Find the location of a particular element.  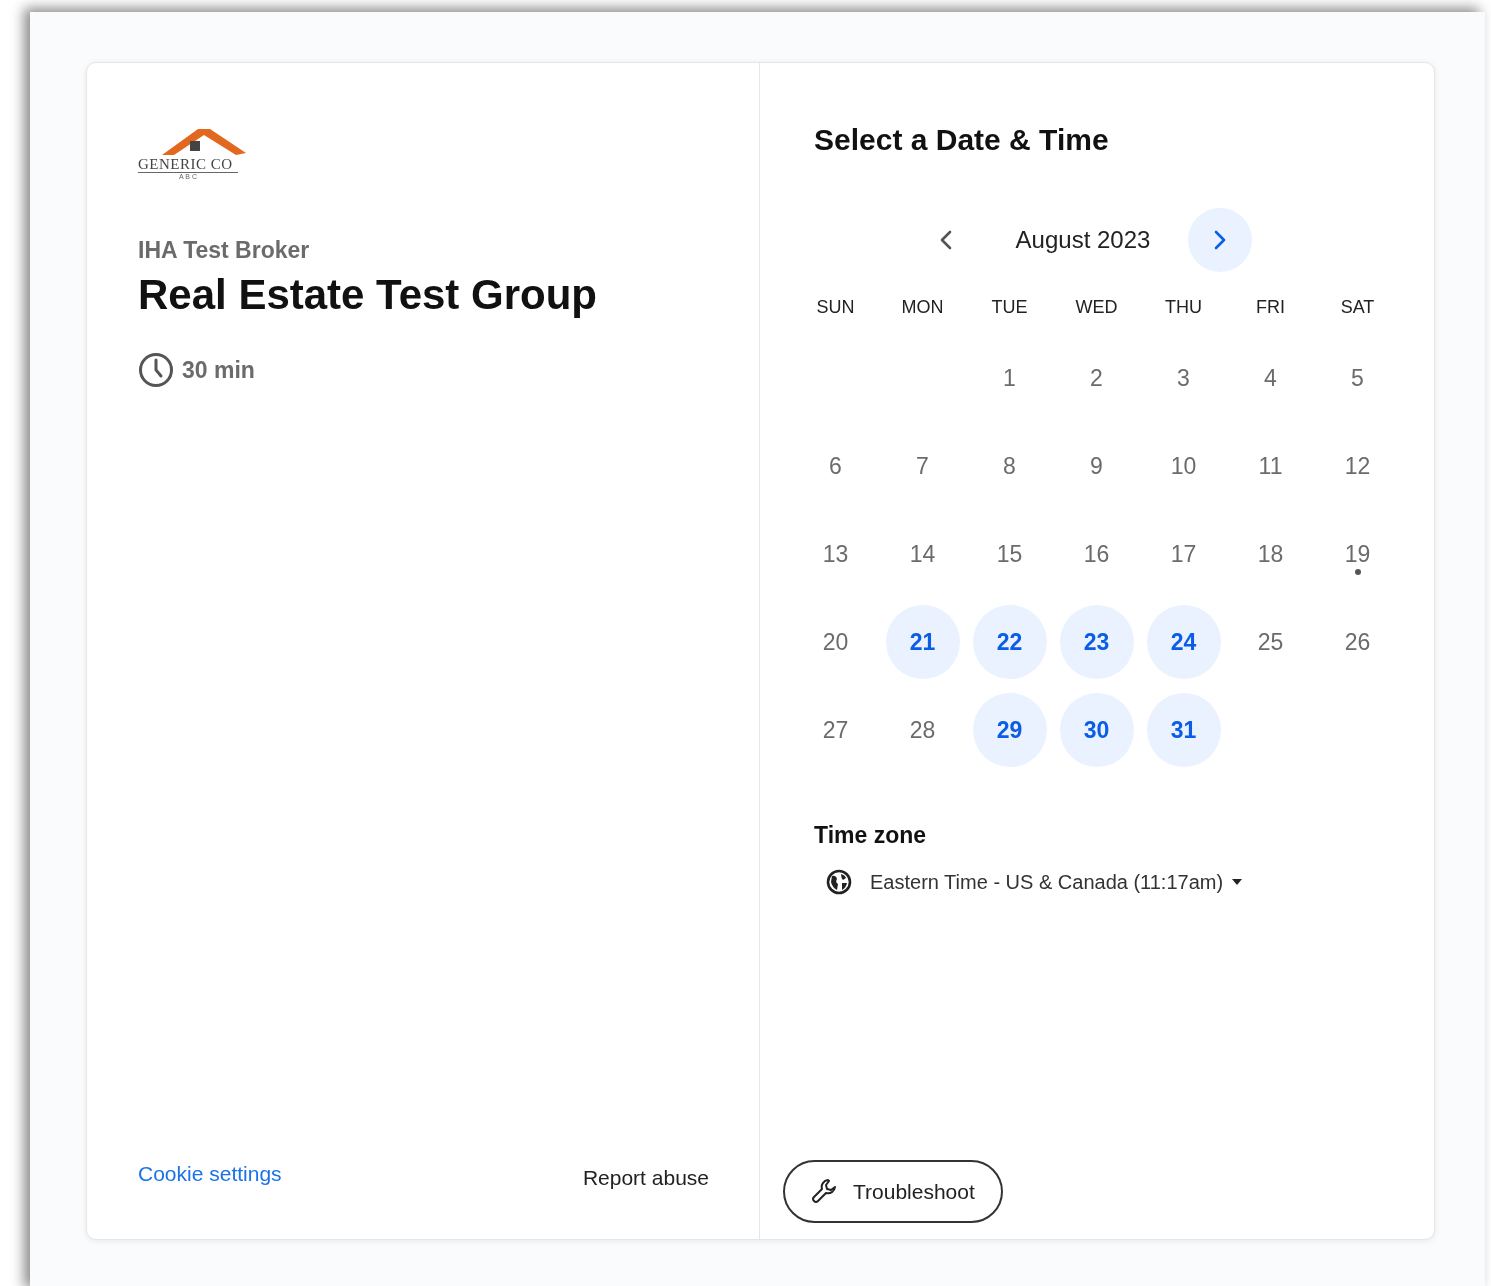

time-zone-dropdown: Eastern Time - US & Canada (11:17am) is located at coordinates (1130, 881).